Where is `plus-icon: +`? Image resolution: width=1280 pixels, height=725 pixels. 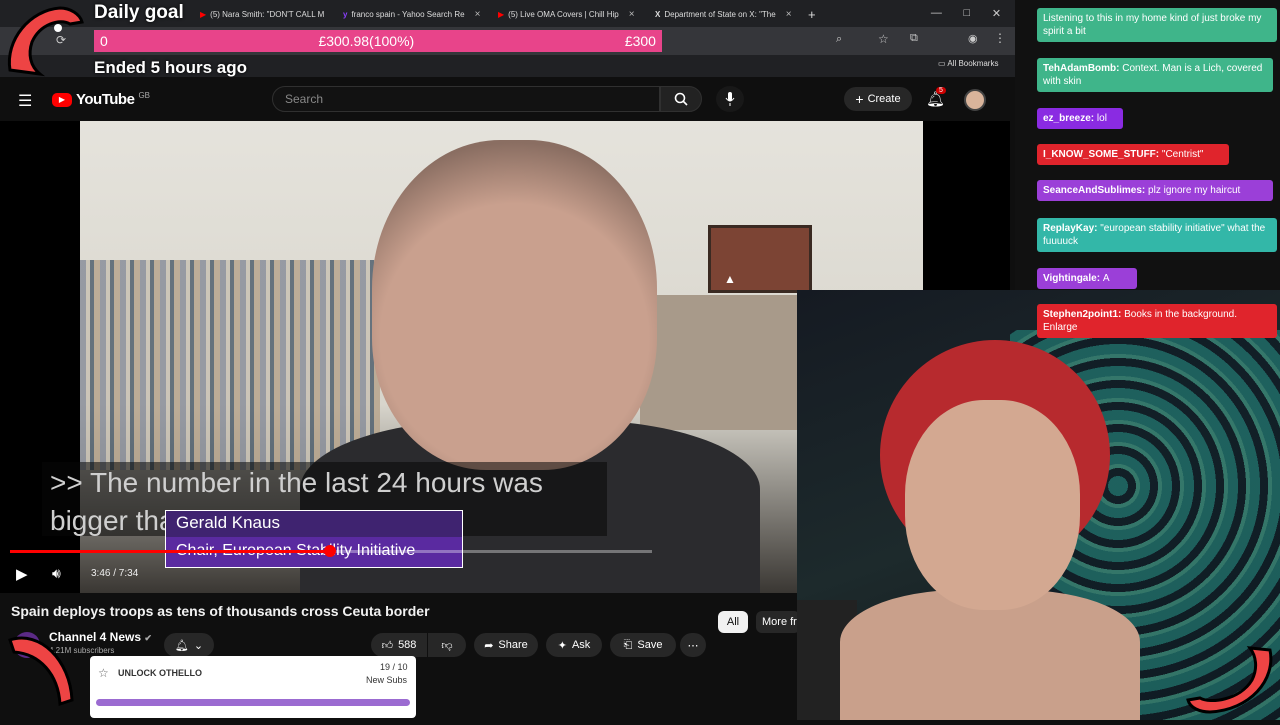 plus-icon: + is located at coordinates (859, 99).